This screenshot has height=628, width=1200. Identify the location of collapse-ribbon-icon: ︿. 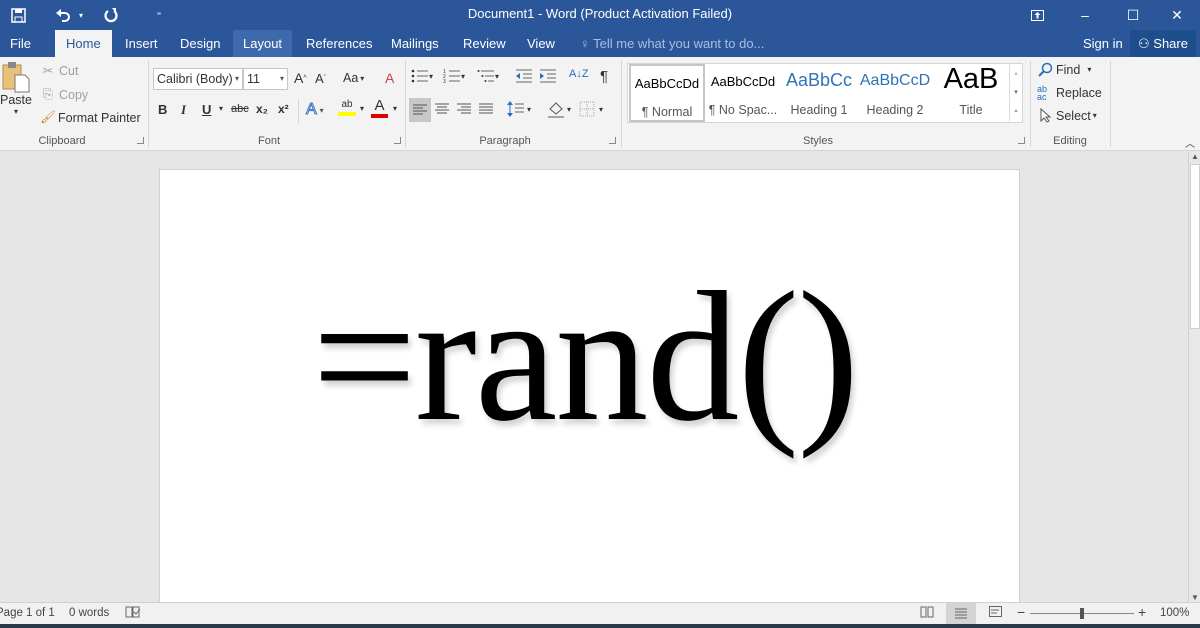
(1190, 142).